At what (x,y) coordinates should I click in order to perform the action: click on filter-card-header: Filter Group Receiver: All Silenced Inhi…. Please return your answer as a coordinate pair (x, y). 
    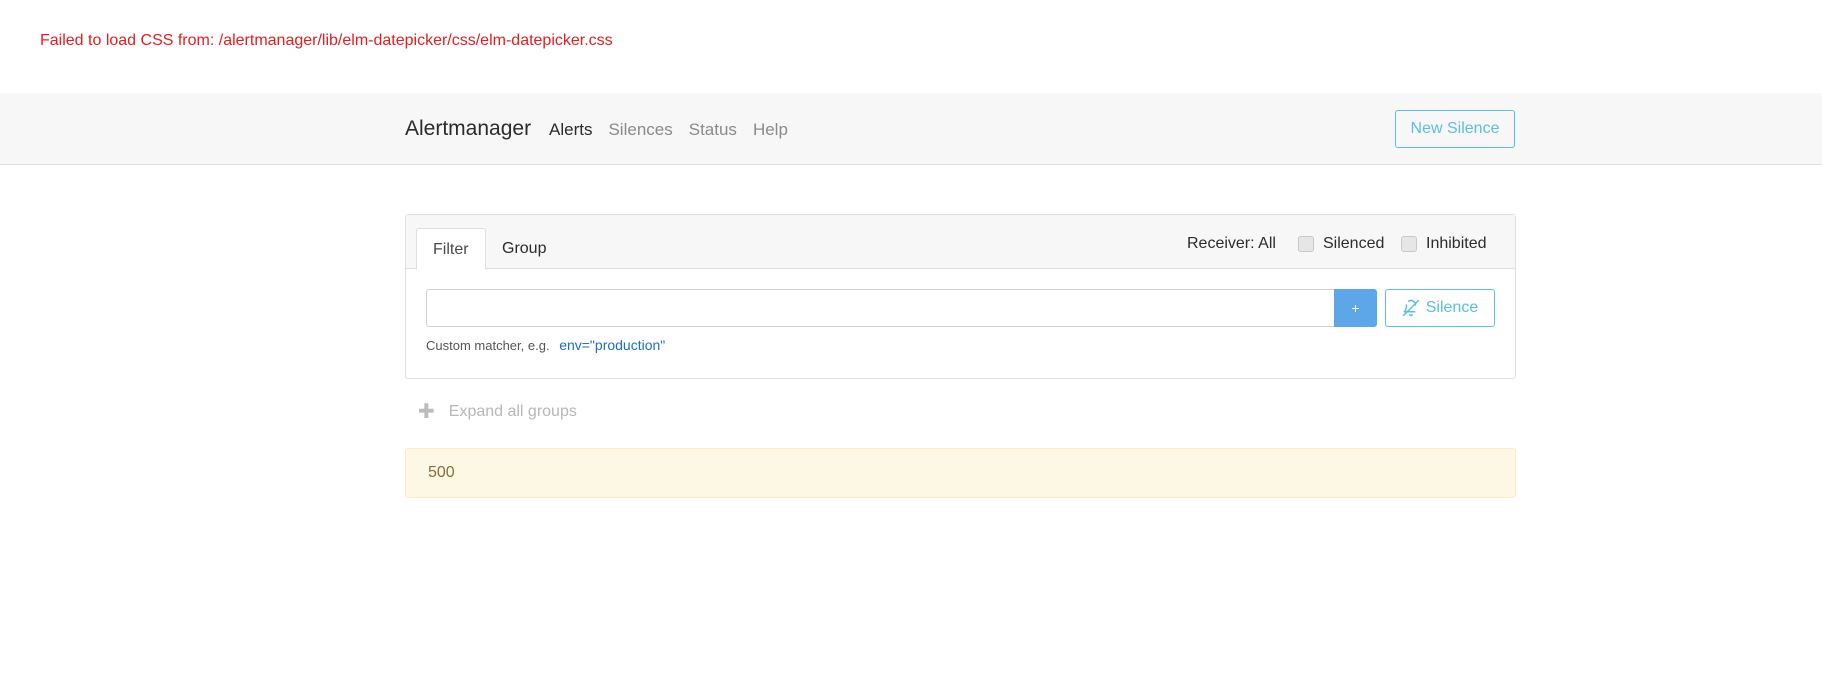
    Looking at the image, I should click on (960, 242).